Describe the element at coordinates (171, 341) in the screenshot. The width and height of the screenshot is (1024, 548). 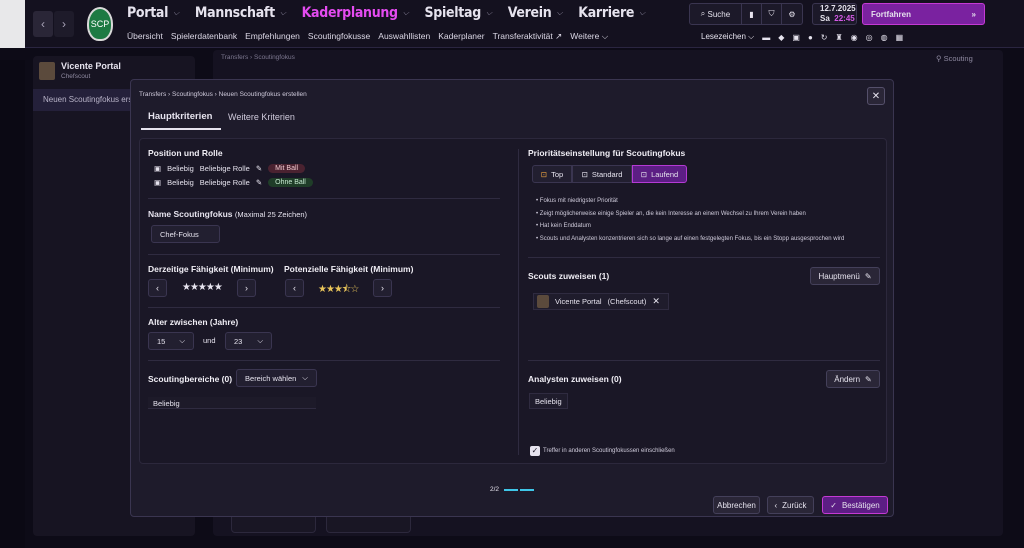
I see `age-from-select: 15 ⌵` at that location.